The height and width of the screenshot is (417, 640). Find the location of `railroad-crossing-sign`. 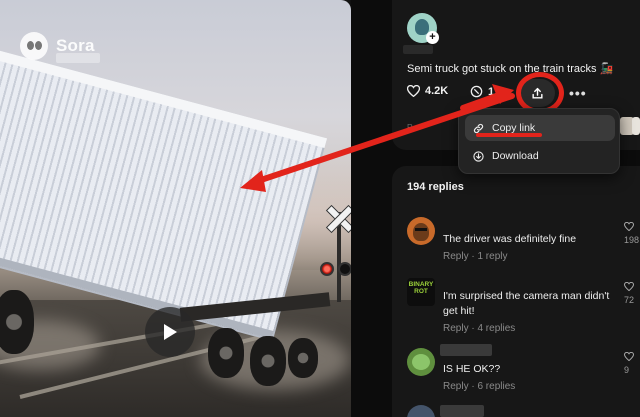

railroad-crossing-sign is located at coordinates (338, 218).